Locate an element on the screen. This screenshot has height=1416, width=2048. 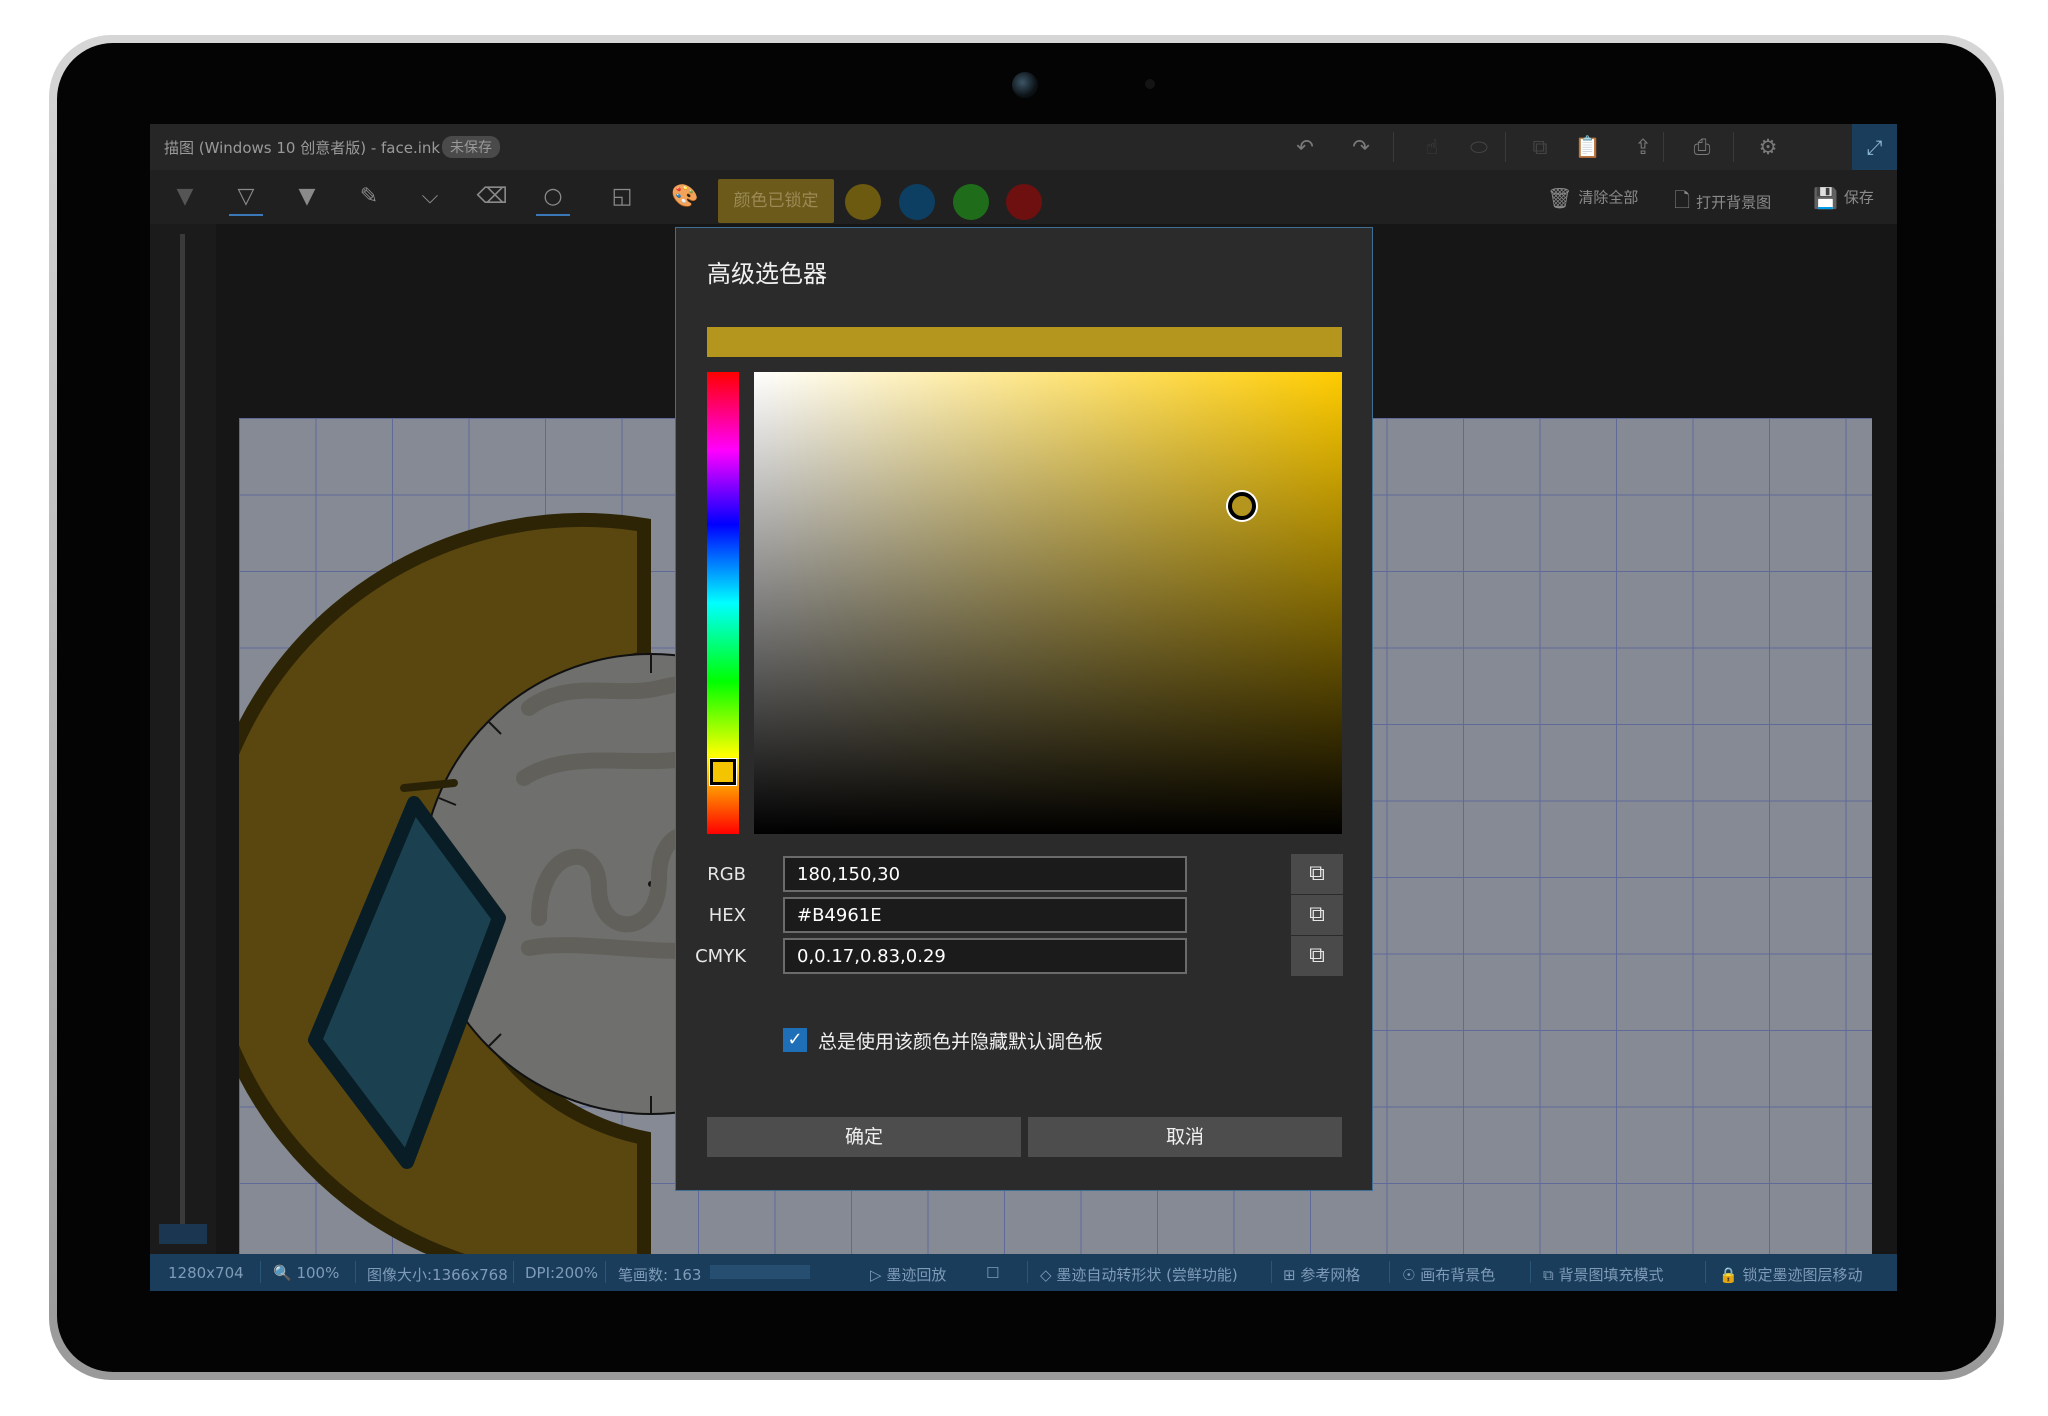
replay-progress is located at coordinates (760, 1272).